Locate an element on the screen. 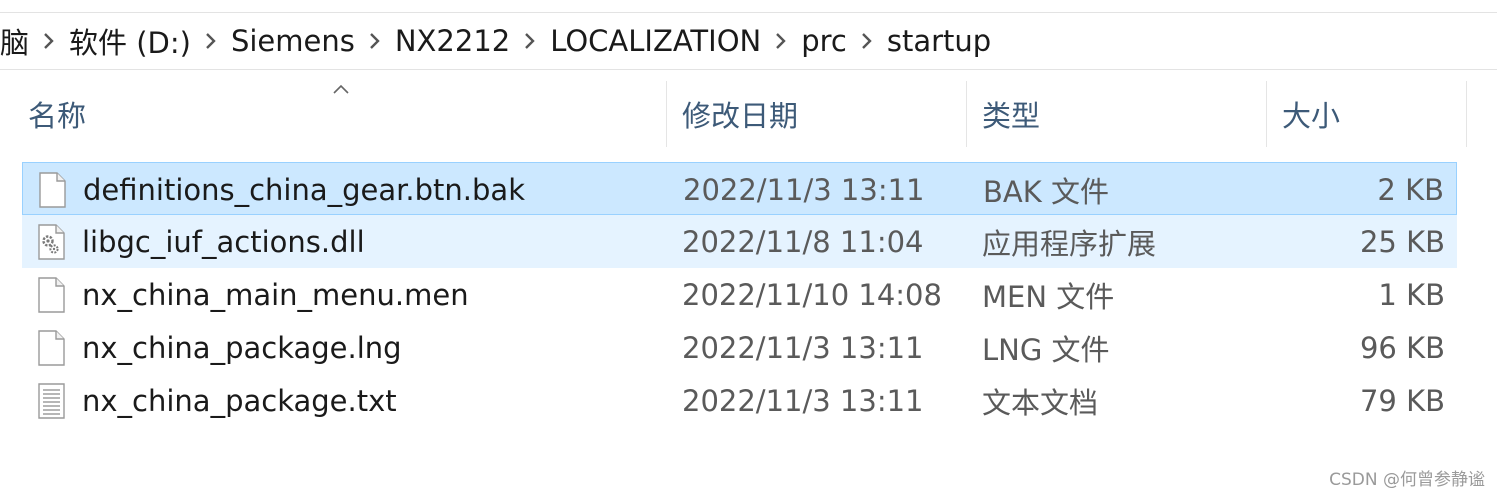 The image size is (1497, 498). column-name-header: 名称 is located at coordinates (57, 114).